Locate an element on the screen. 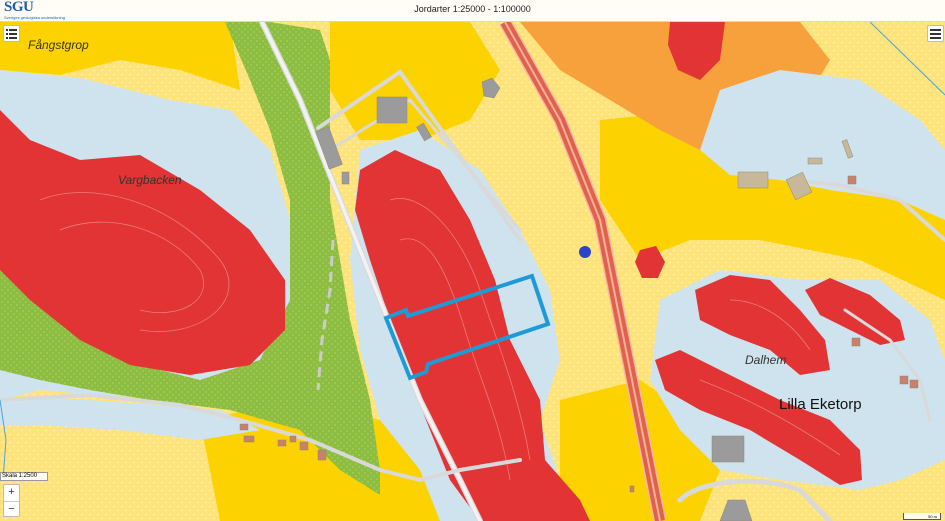  zoom-out-button: − is located at coordinates (11, 509).